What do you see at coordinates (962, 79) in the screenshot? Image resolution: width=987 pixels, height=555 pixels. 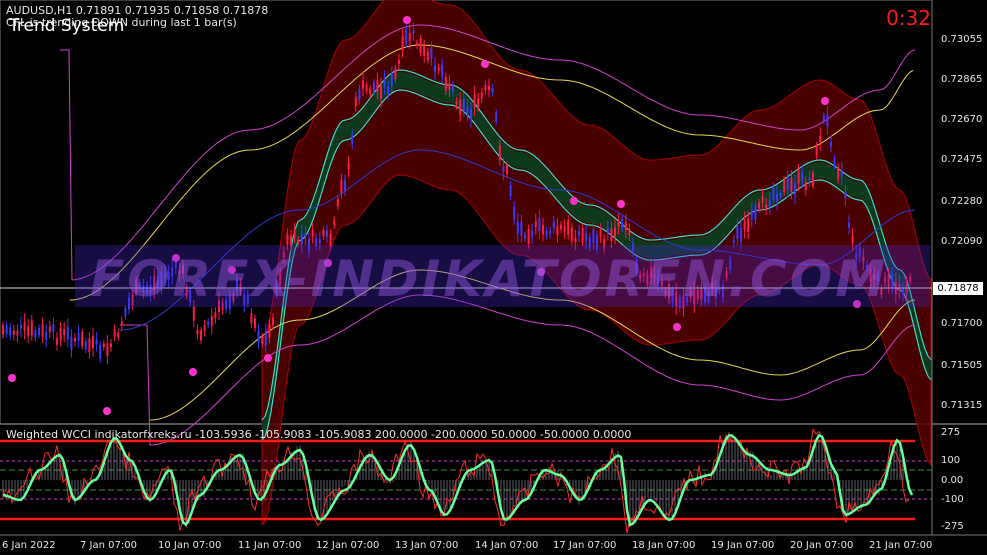 I see `price-label: 0.72865` at bounding box center [962, 79].